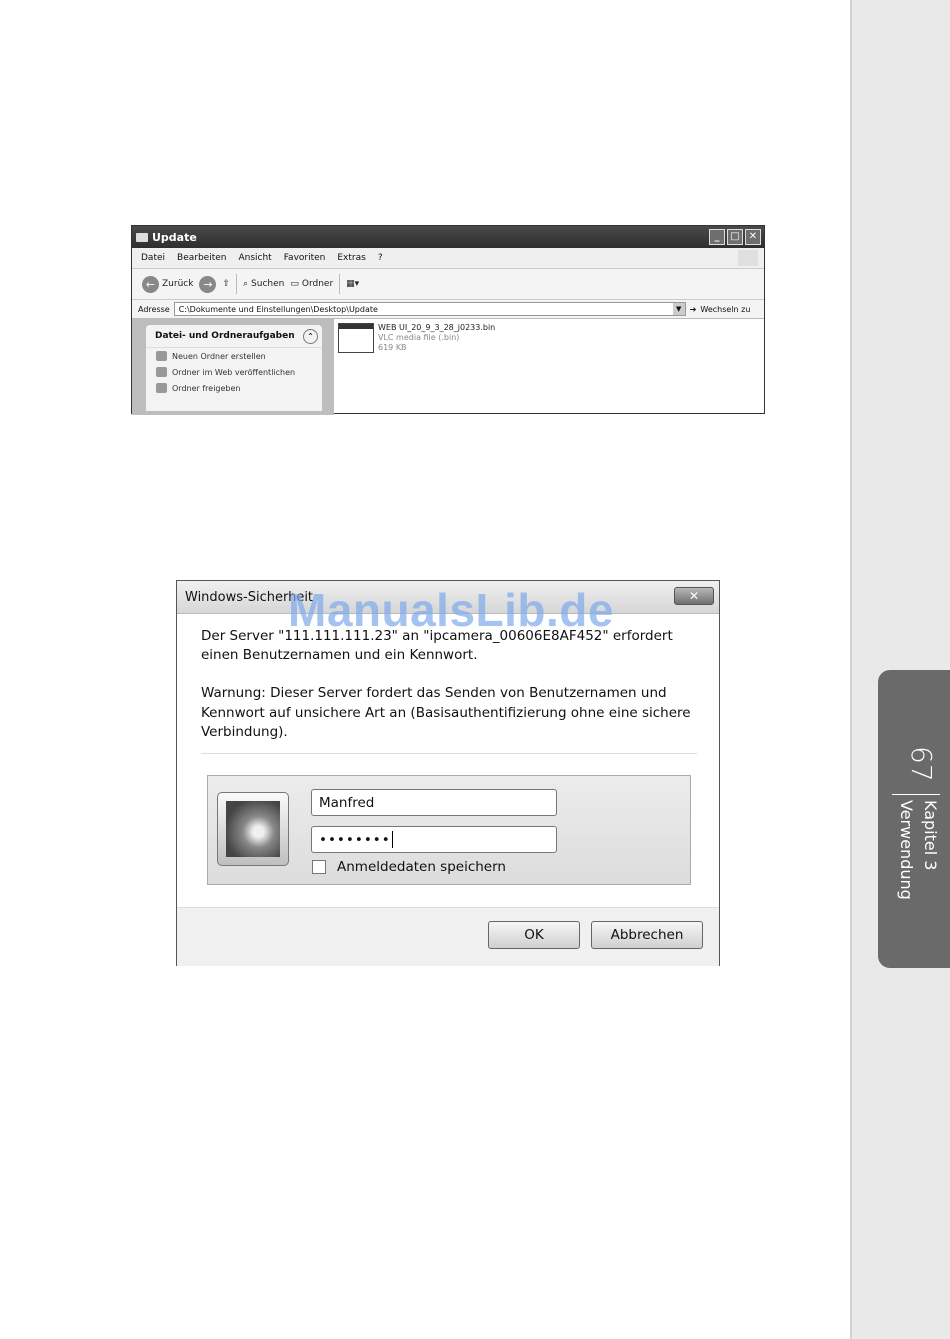 Image resolution: width=950 pixels, height=1339 pixels. I want to click on maximize-button: □, so click(735, 237).